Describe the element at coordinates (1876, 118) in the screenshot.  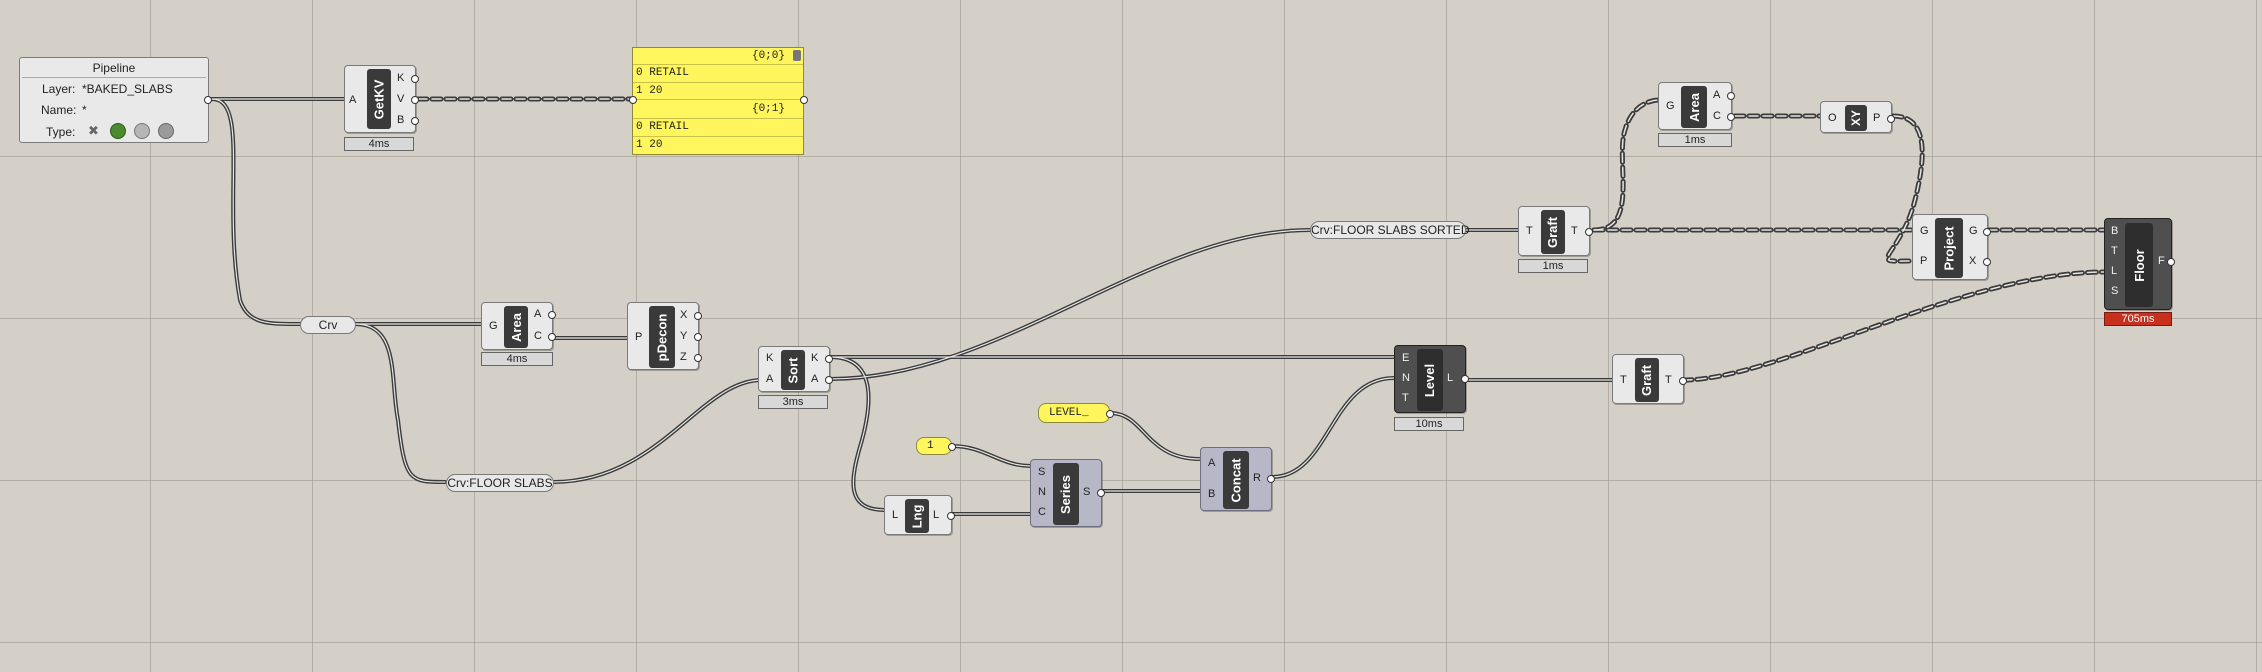
I see `output-p: P` at that location.